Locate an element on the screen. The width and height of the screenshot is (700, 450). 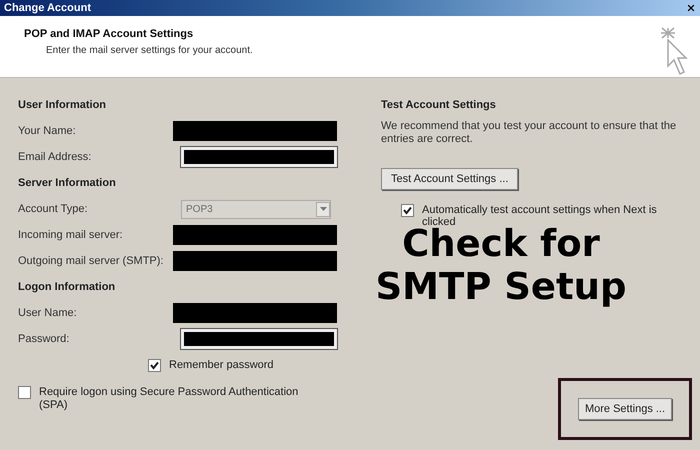
field-label: Account Type: is located at coordinates (53, 209).